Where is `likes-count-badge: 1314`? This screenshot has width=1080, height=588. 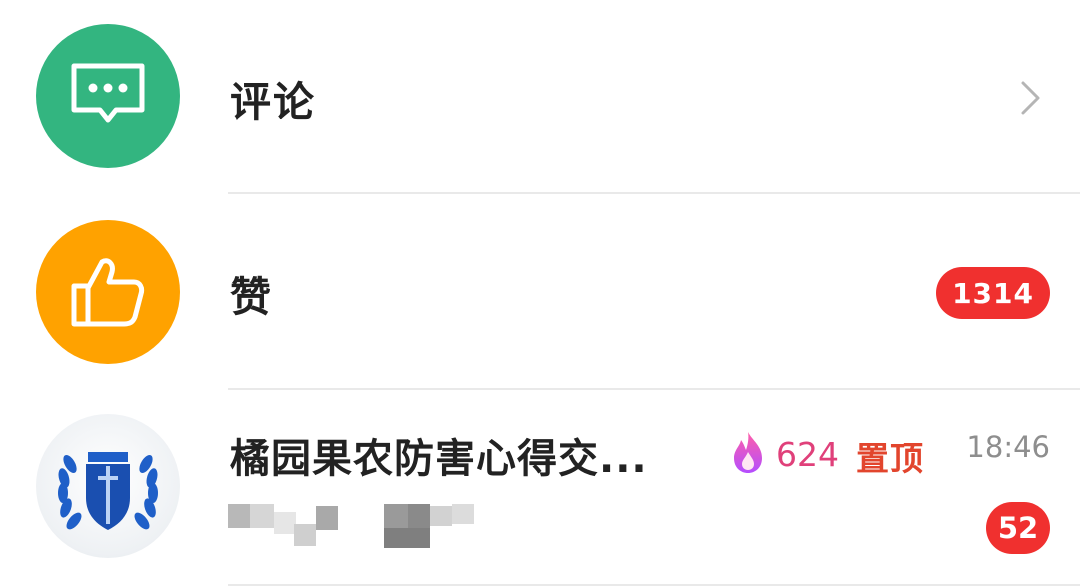
likes-count-badge: 1314 is located at coordinates (993, 293).